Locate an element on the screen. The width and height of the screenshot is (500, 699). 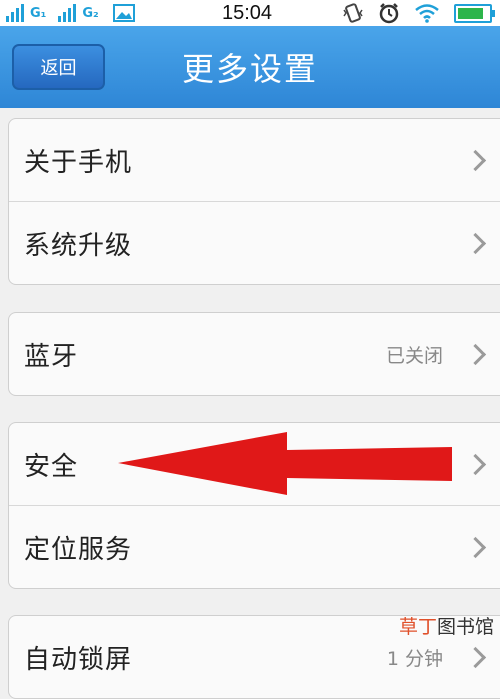
network-type-1: G₁ is located at coordinates (38, 13).